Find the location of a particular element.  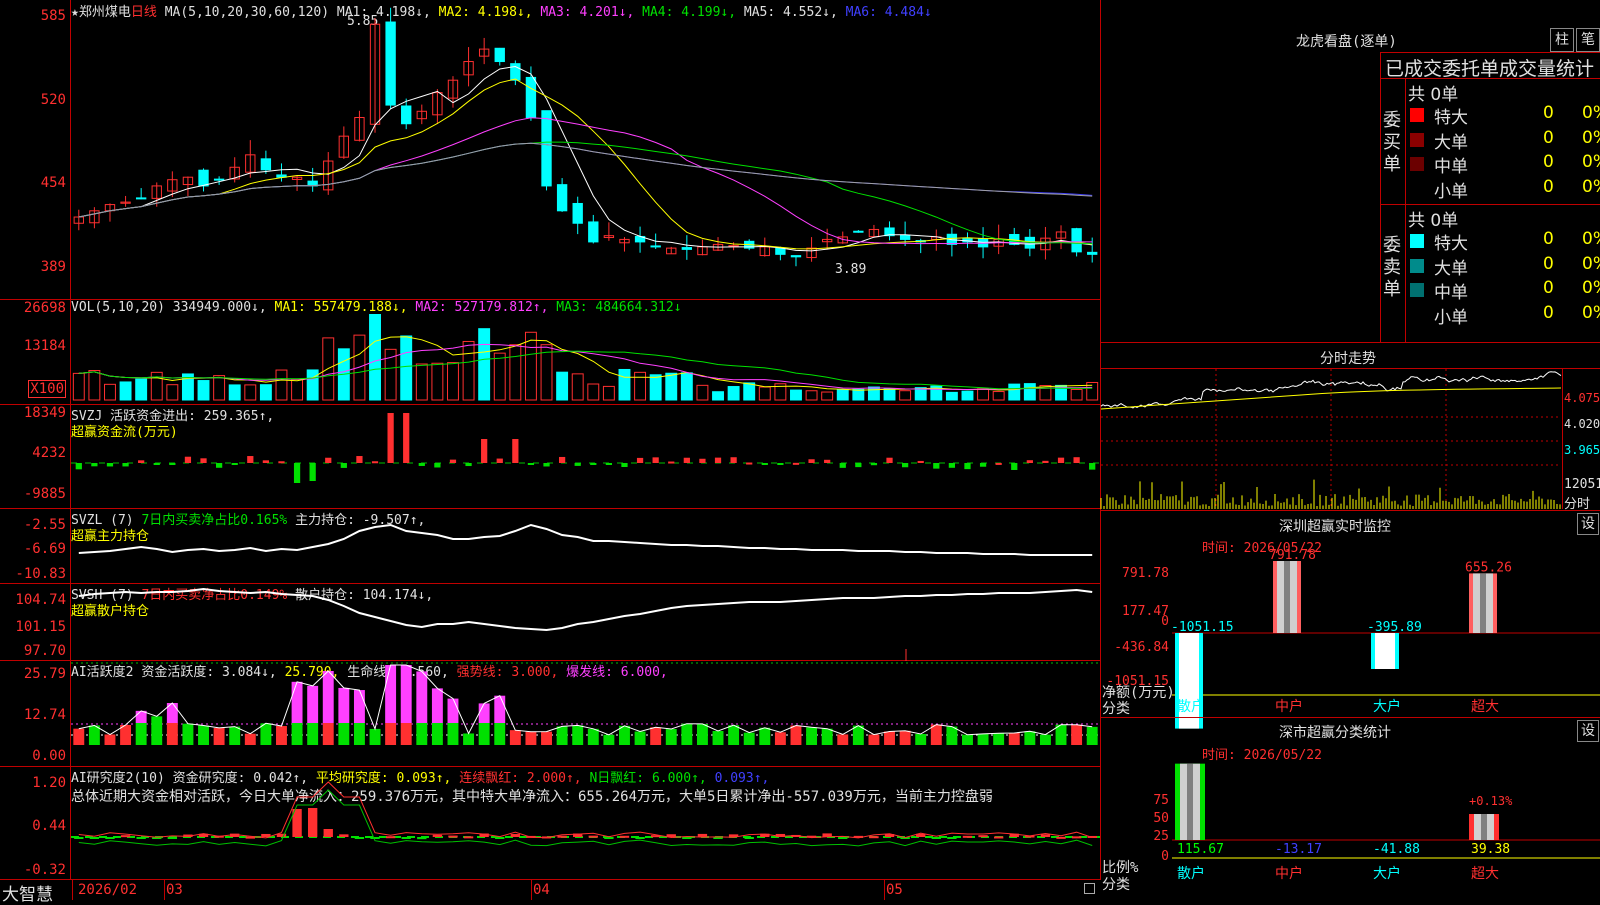

sz-monitor-chart: -1051.15 散户 791.78 中户 -395.89 大户 655.26 超大 is located at coordinates (1385, 634).